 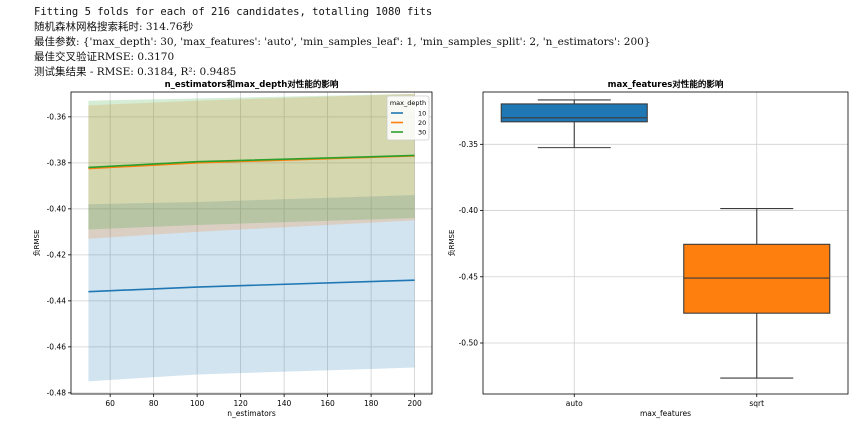 I want to click on x-tick-label: 140, so click(x=284, y=403).